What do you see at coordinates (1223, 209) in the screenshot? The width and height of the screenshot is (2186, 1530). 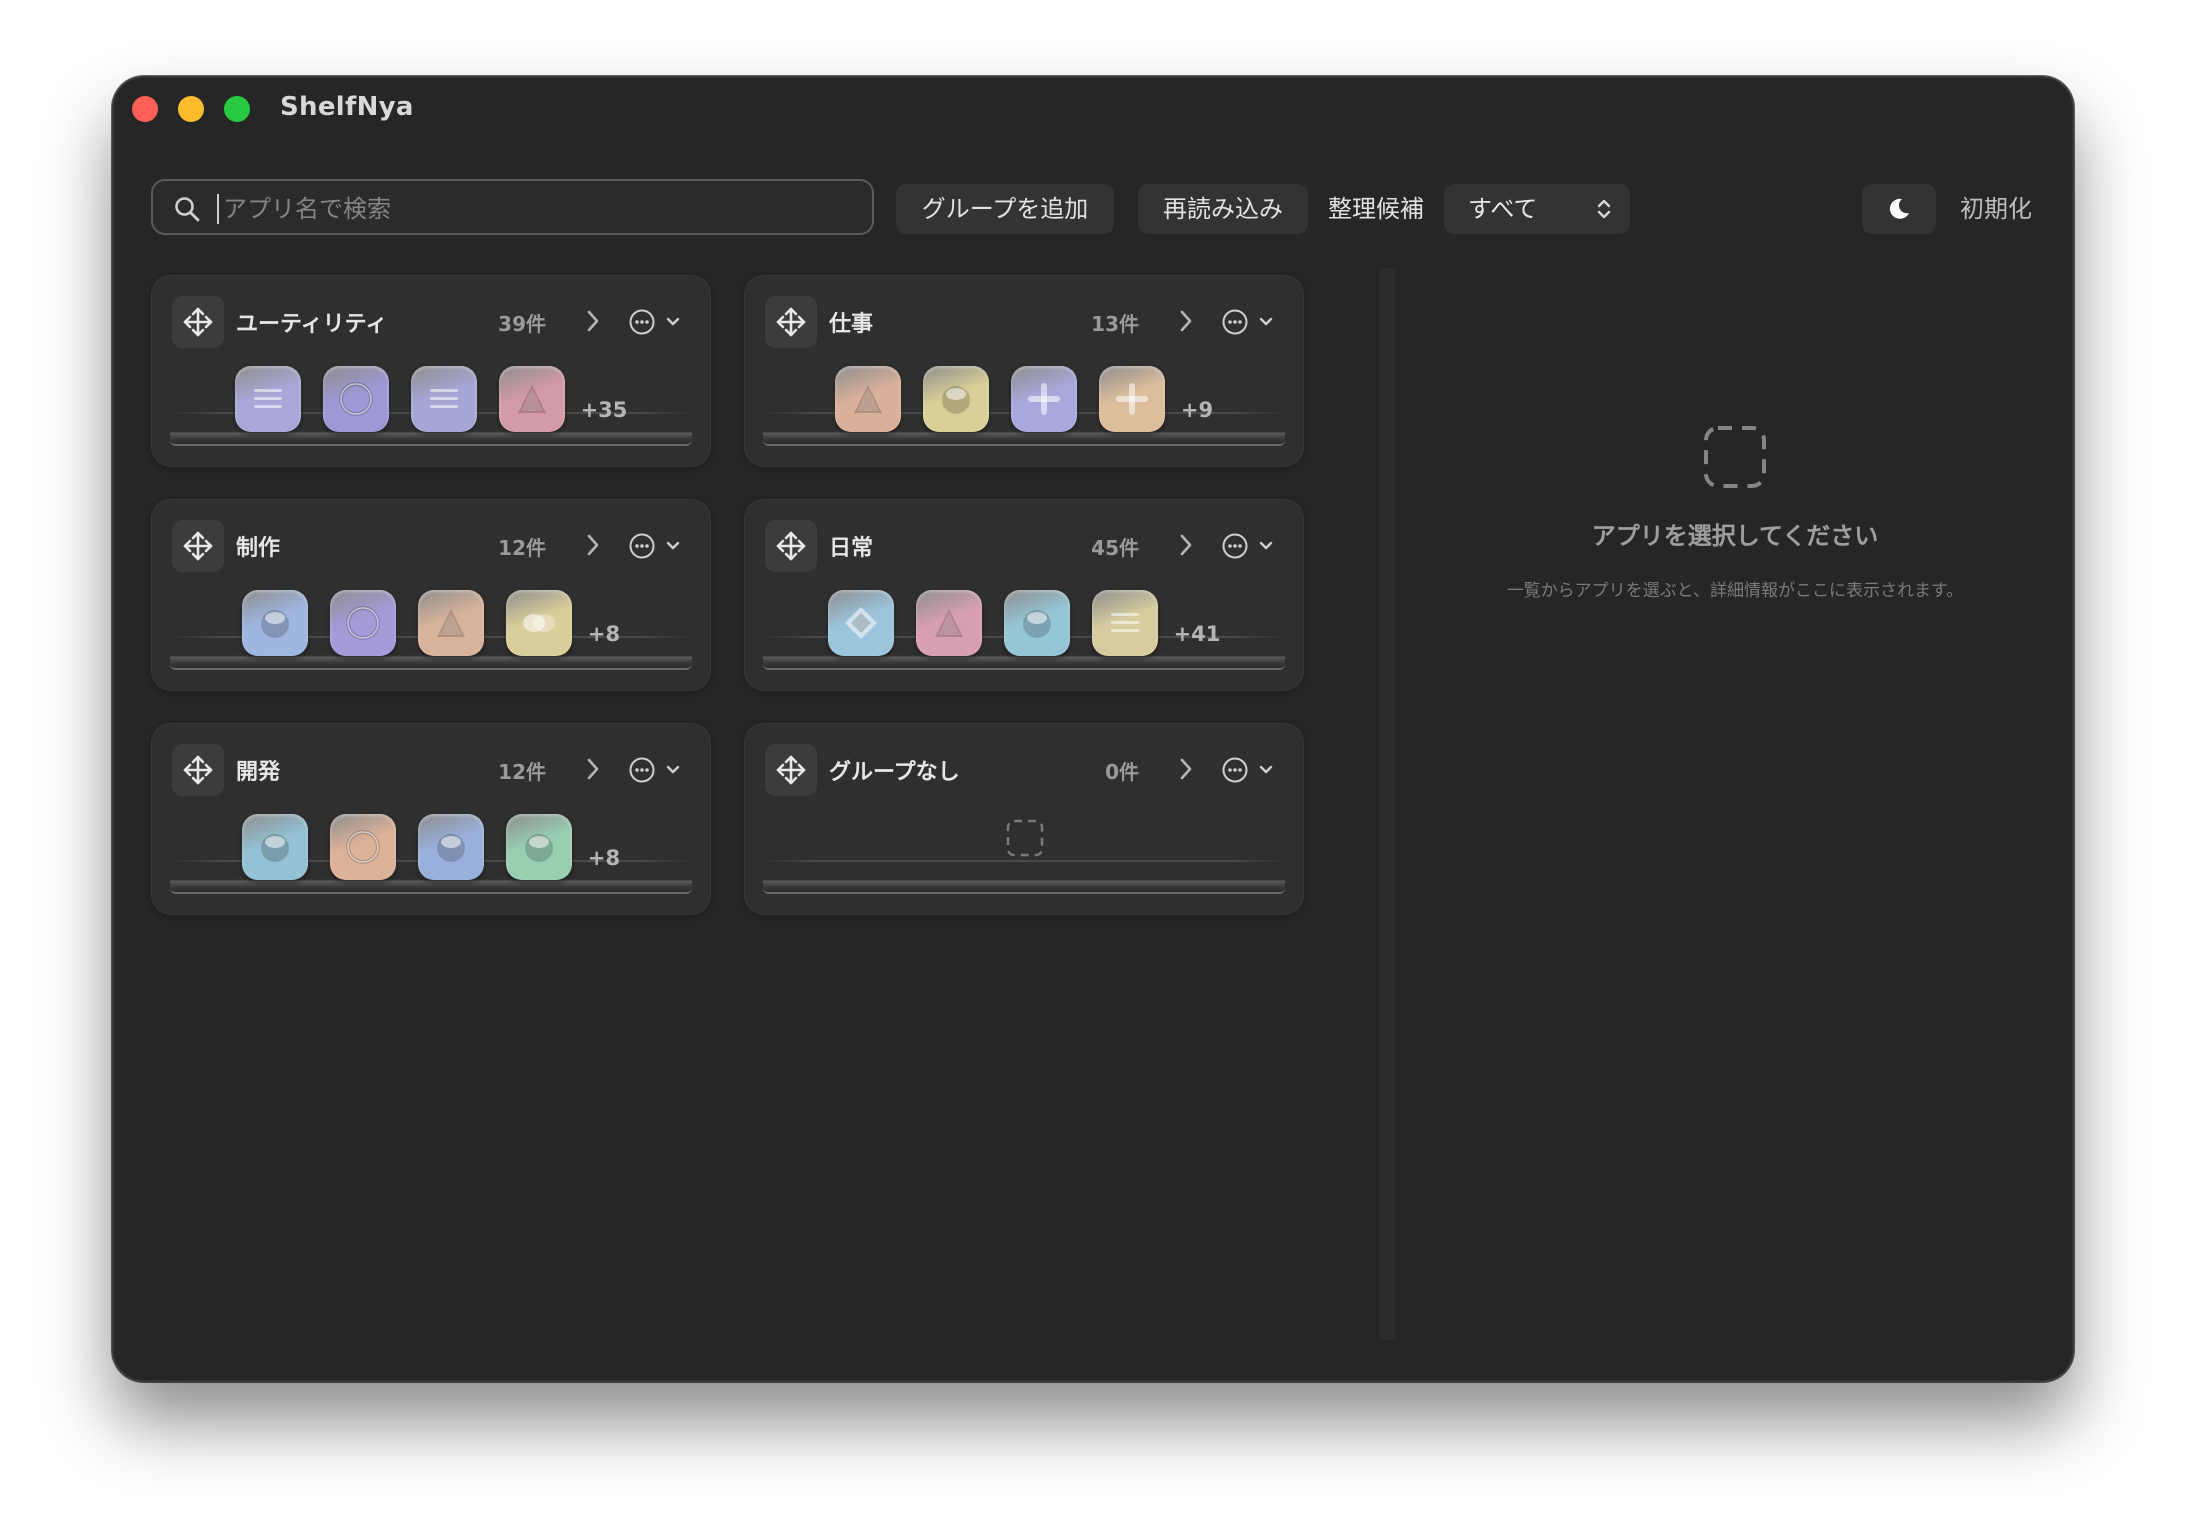 I see `reload-button: 再読み込み` at bounding box center [1223, 209].